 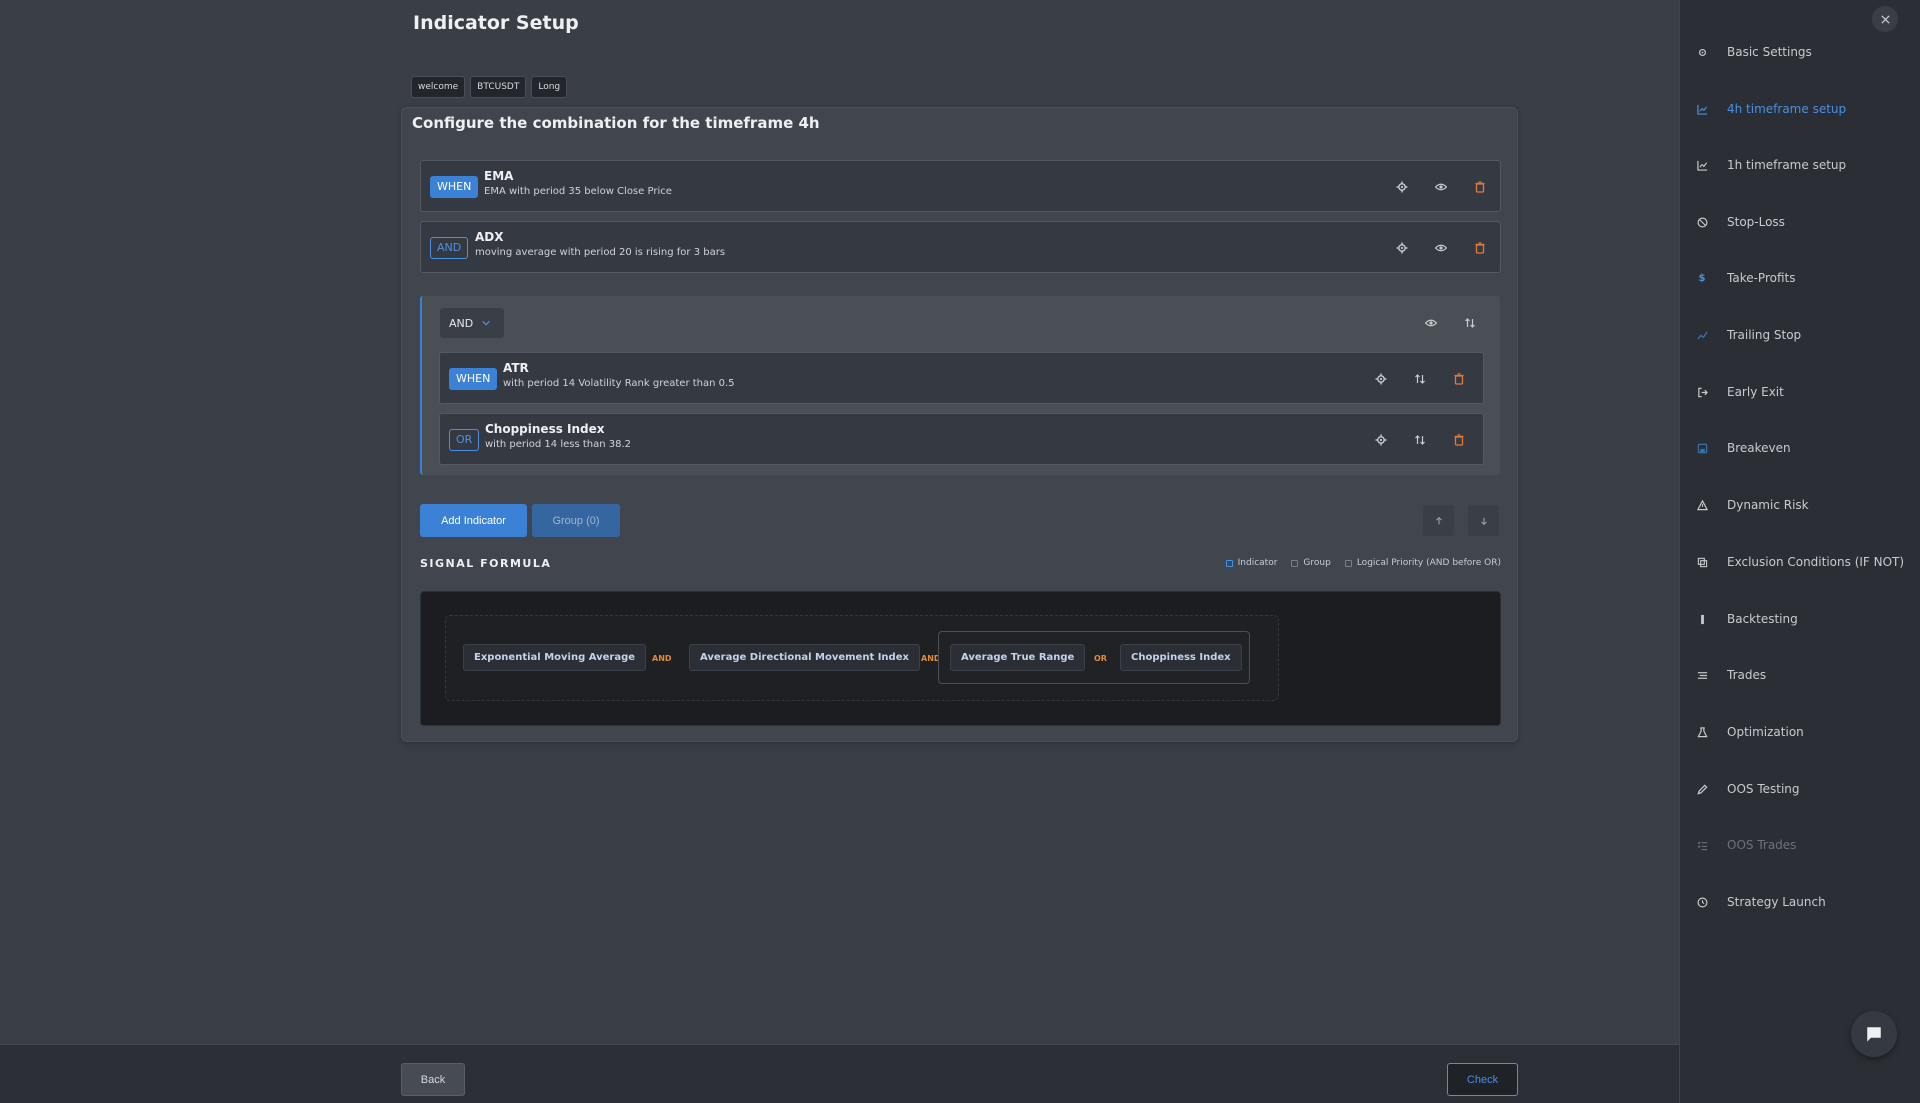 What do you see at coordinates (804, 657) in the screenshot?
I see `formula-chip-adx: Average Directional Movement Index` at bounding box center [804, 657].